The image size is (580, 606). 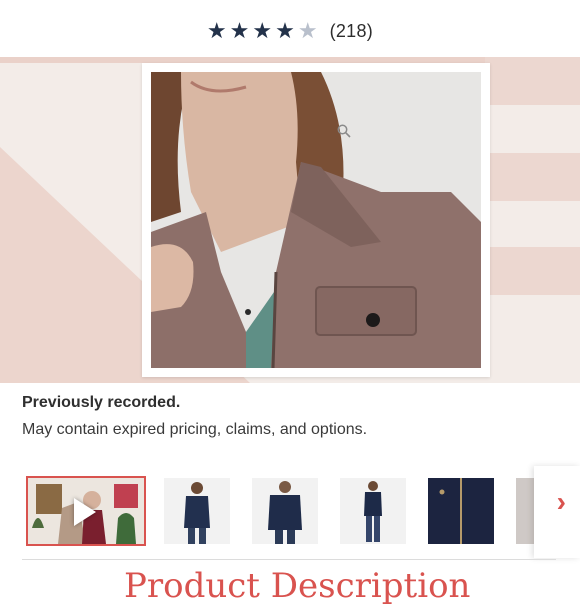 I want to click on product-rating: ★ ★ ★ ★ ★ (218), so click(x=290, y=31).